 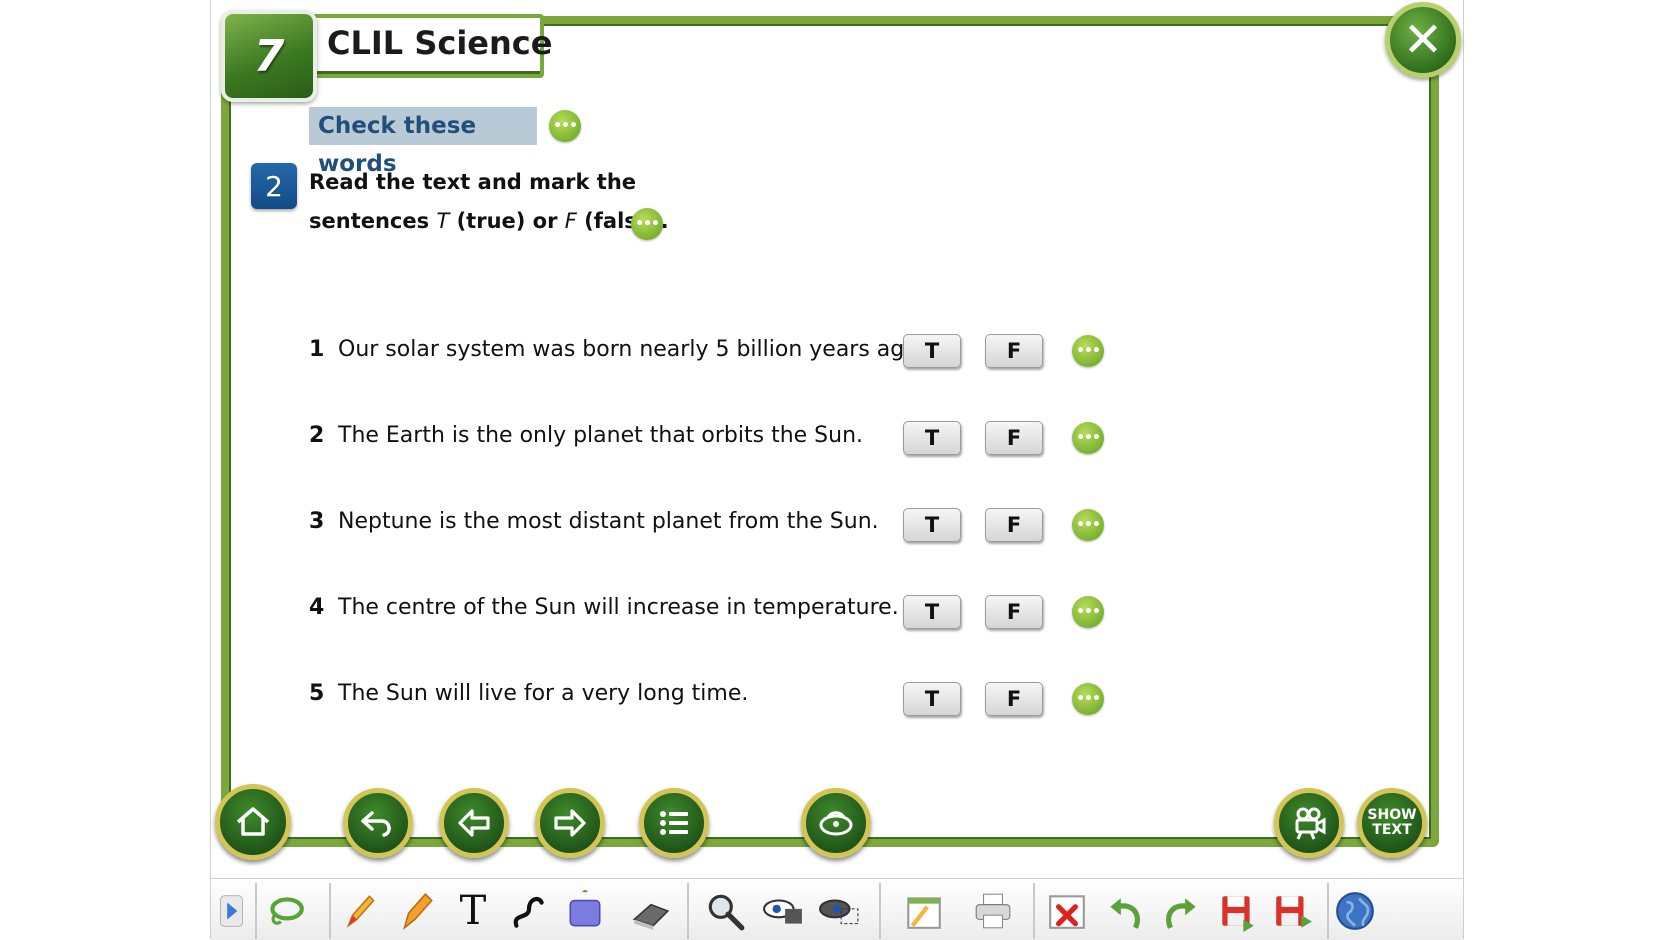 What do you see at coordinates (993, 911) in the screenshot?
I see `printer-icon` at bounding box center [993, 911].